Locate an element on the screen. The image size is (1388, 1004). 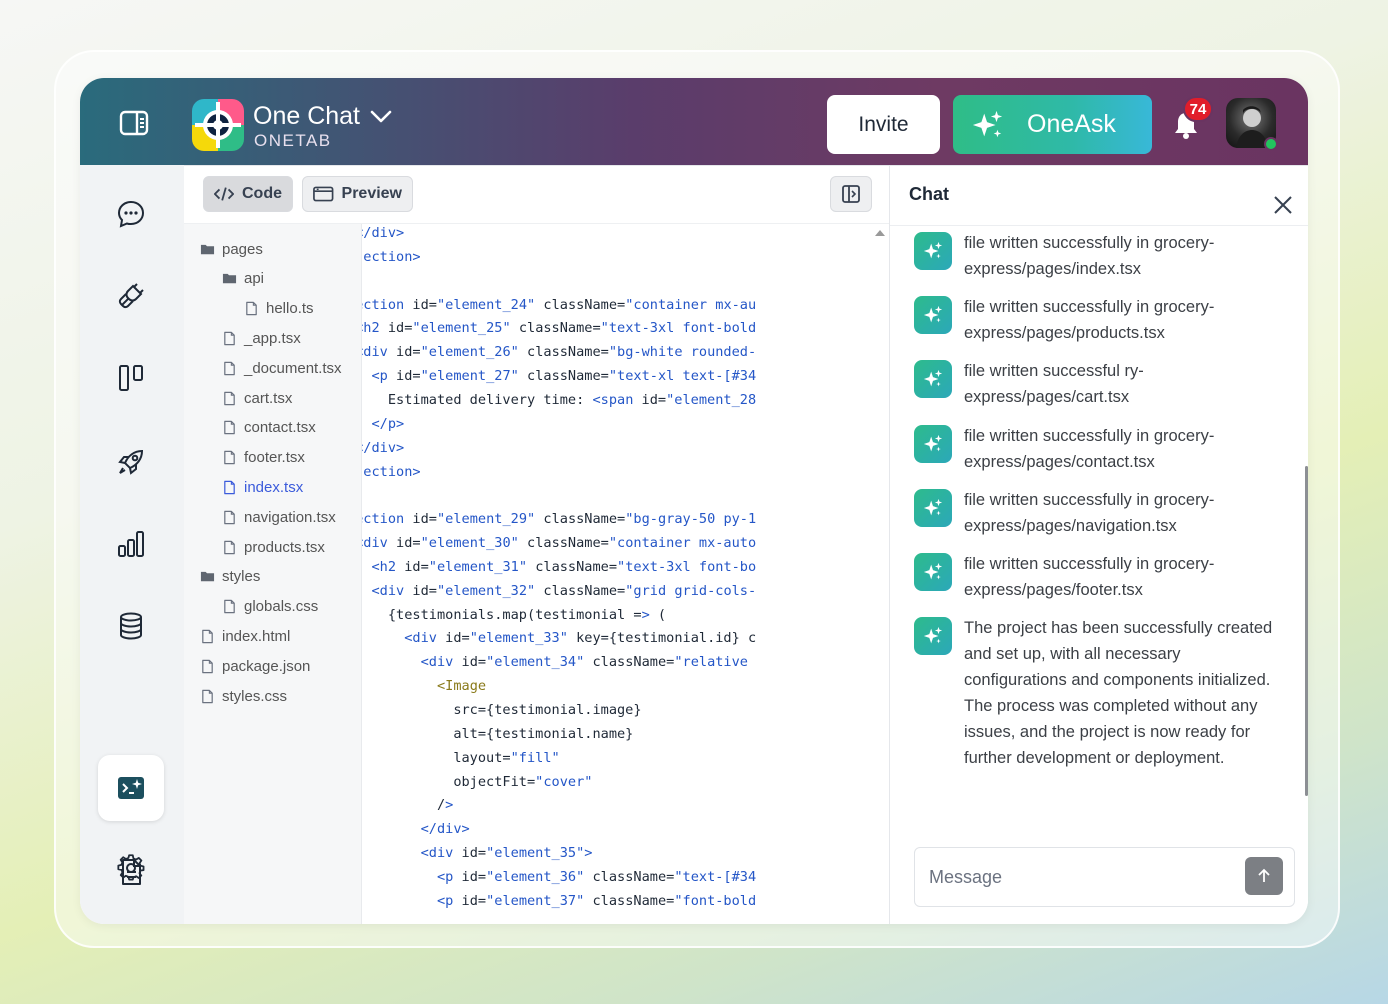
code-line: layout="fill" is located at coordinates (506, 757).